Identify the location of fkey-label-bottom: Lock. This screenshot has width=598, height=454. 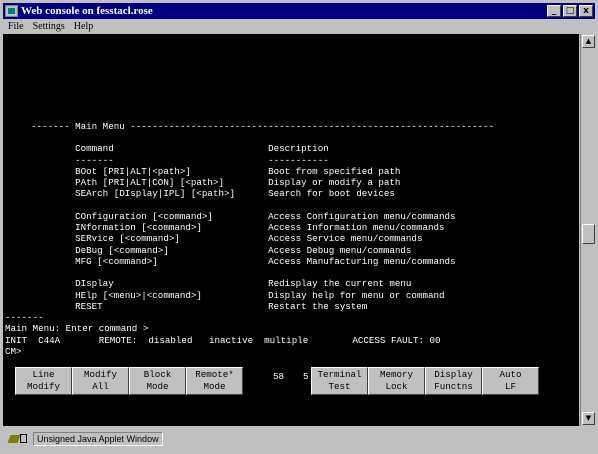
(396, 386).